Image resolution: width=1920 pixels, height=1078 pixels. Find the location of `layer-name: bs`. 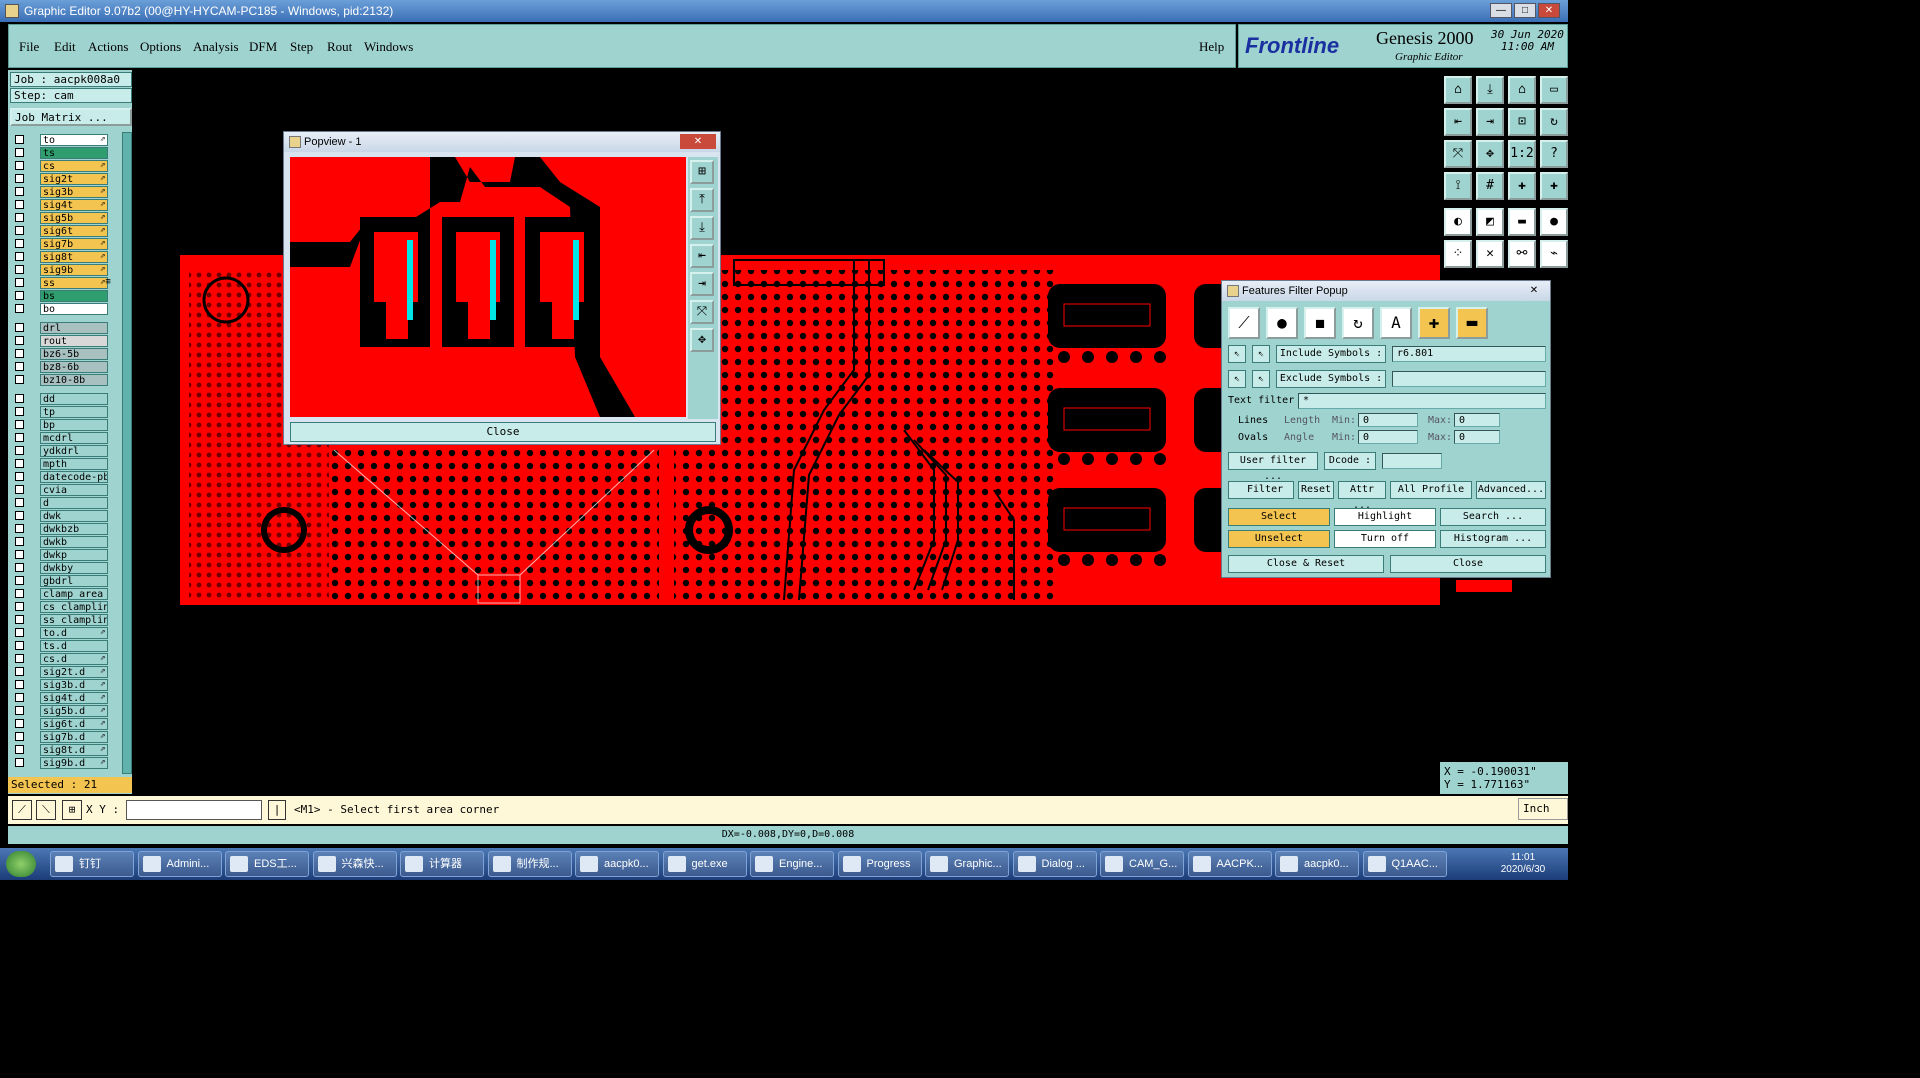

layer-name: bs is located at coordinates (74, 296).